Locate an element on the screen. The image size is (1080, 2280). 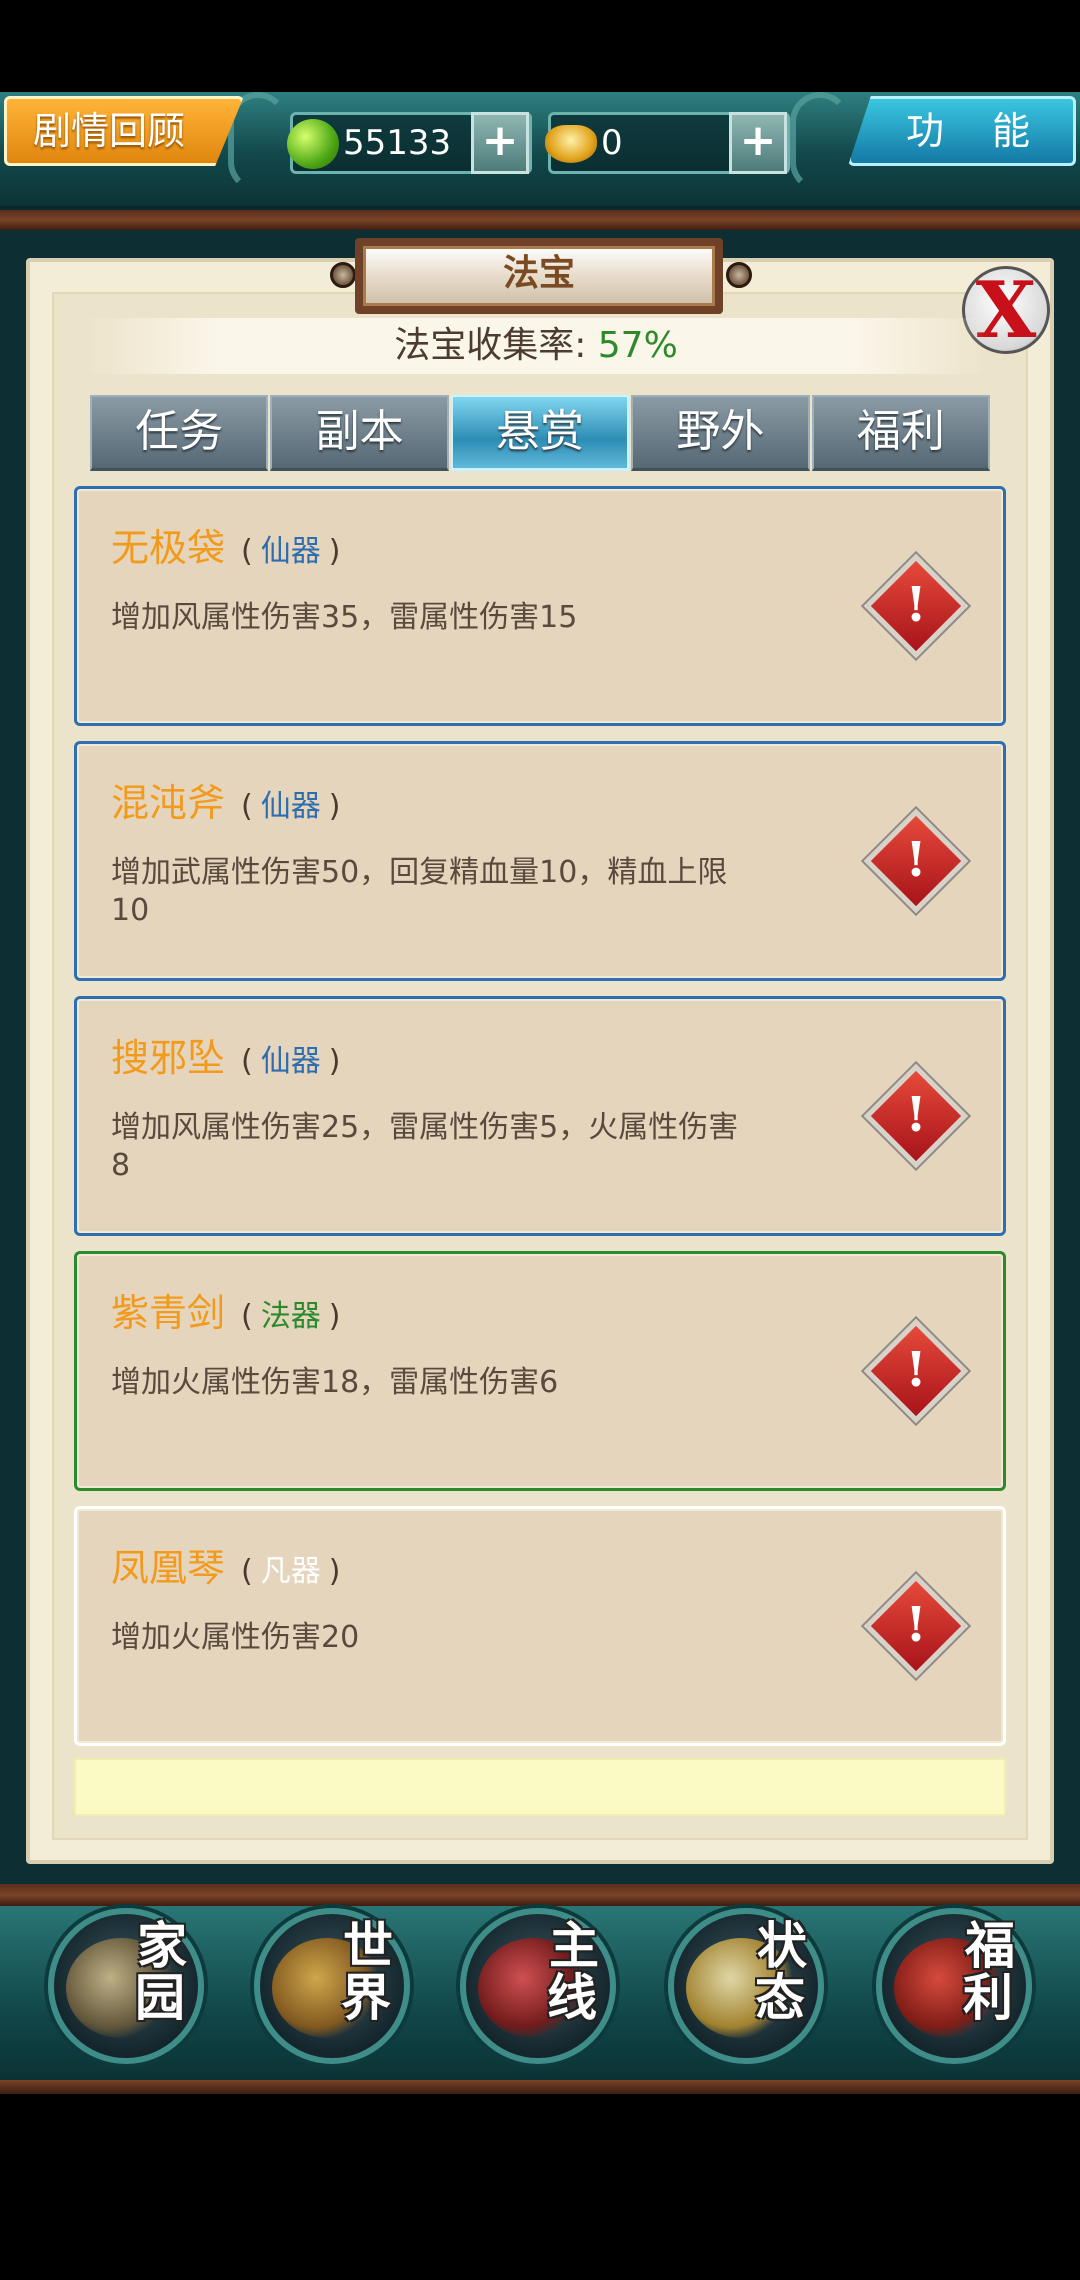
gold-currency: 0 + is located at coordinates (667, 143).